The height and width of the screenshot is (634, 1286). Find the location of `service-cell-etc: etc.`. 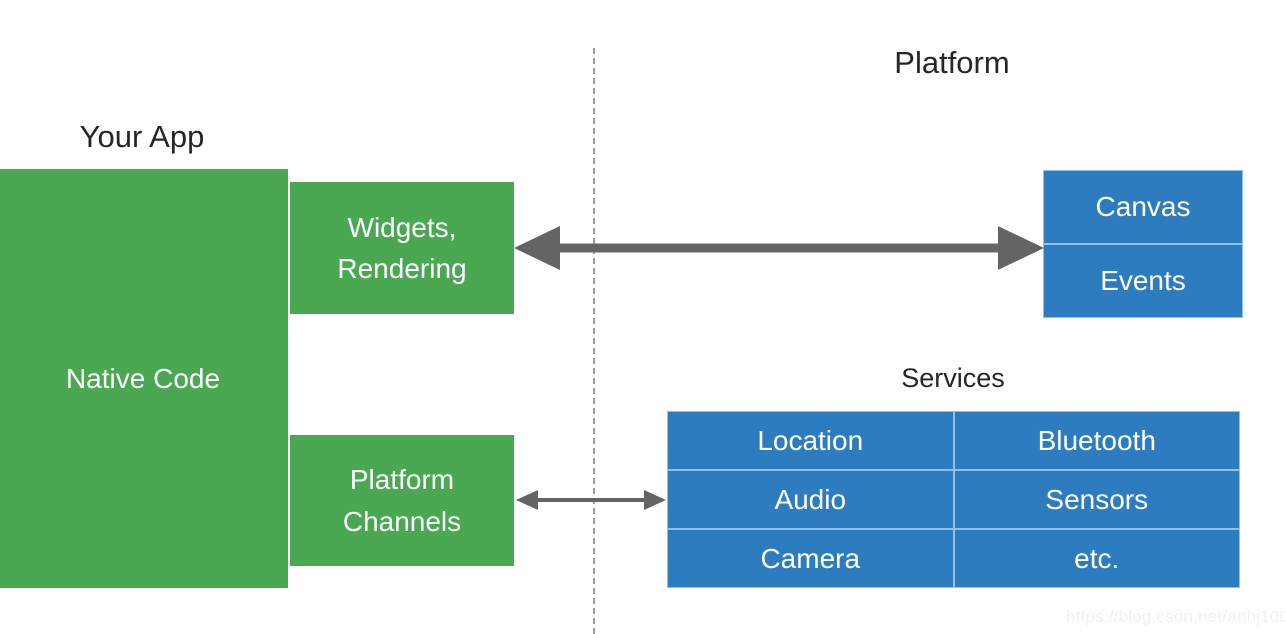

service-cell-etc: etc. is located at coordinates (1096, 558).